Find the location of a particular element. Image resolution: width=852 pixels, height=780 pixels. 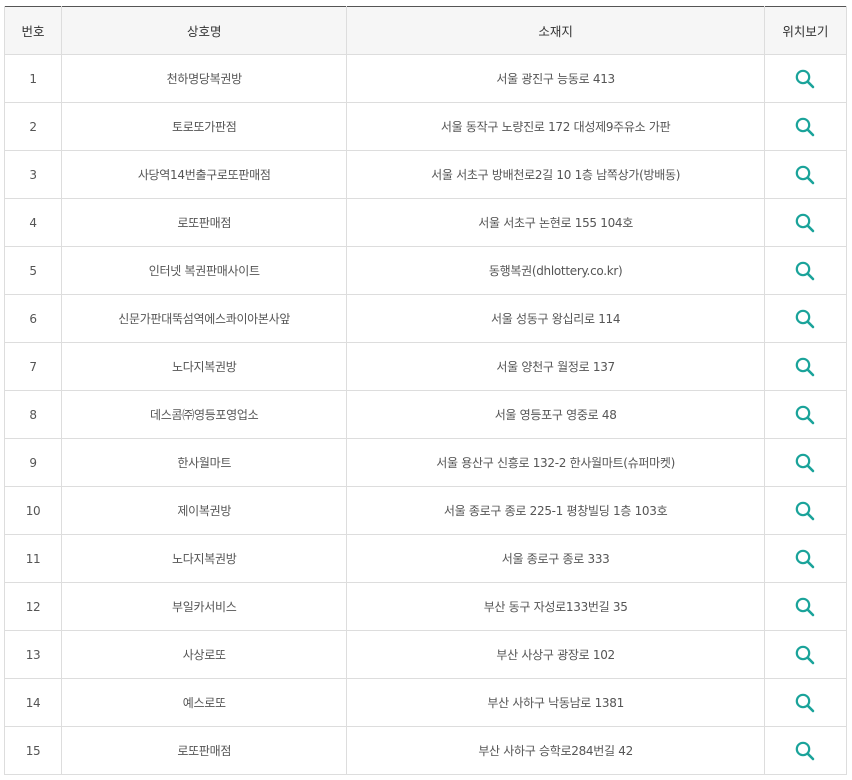

row-number: 3 is located at coordinates (33, 174).